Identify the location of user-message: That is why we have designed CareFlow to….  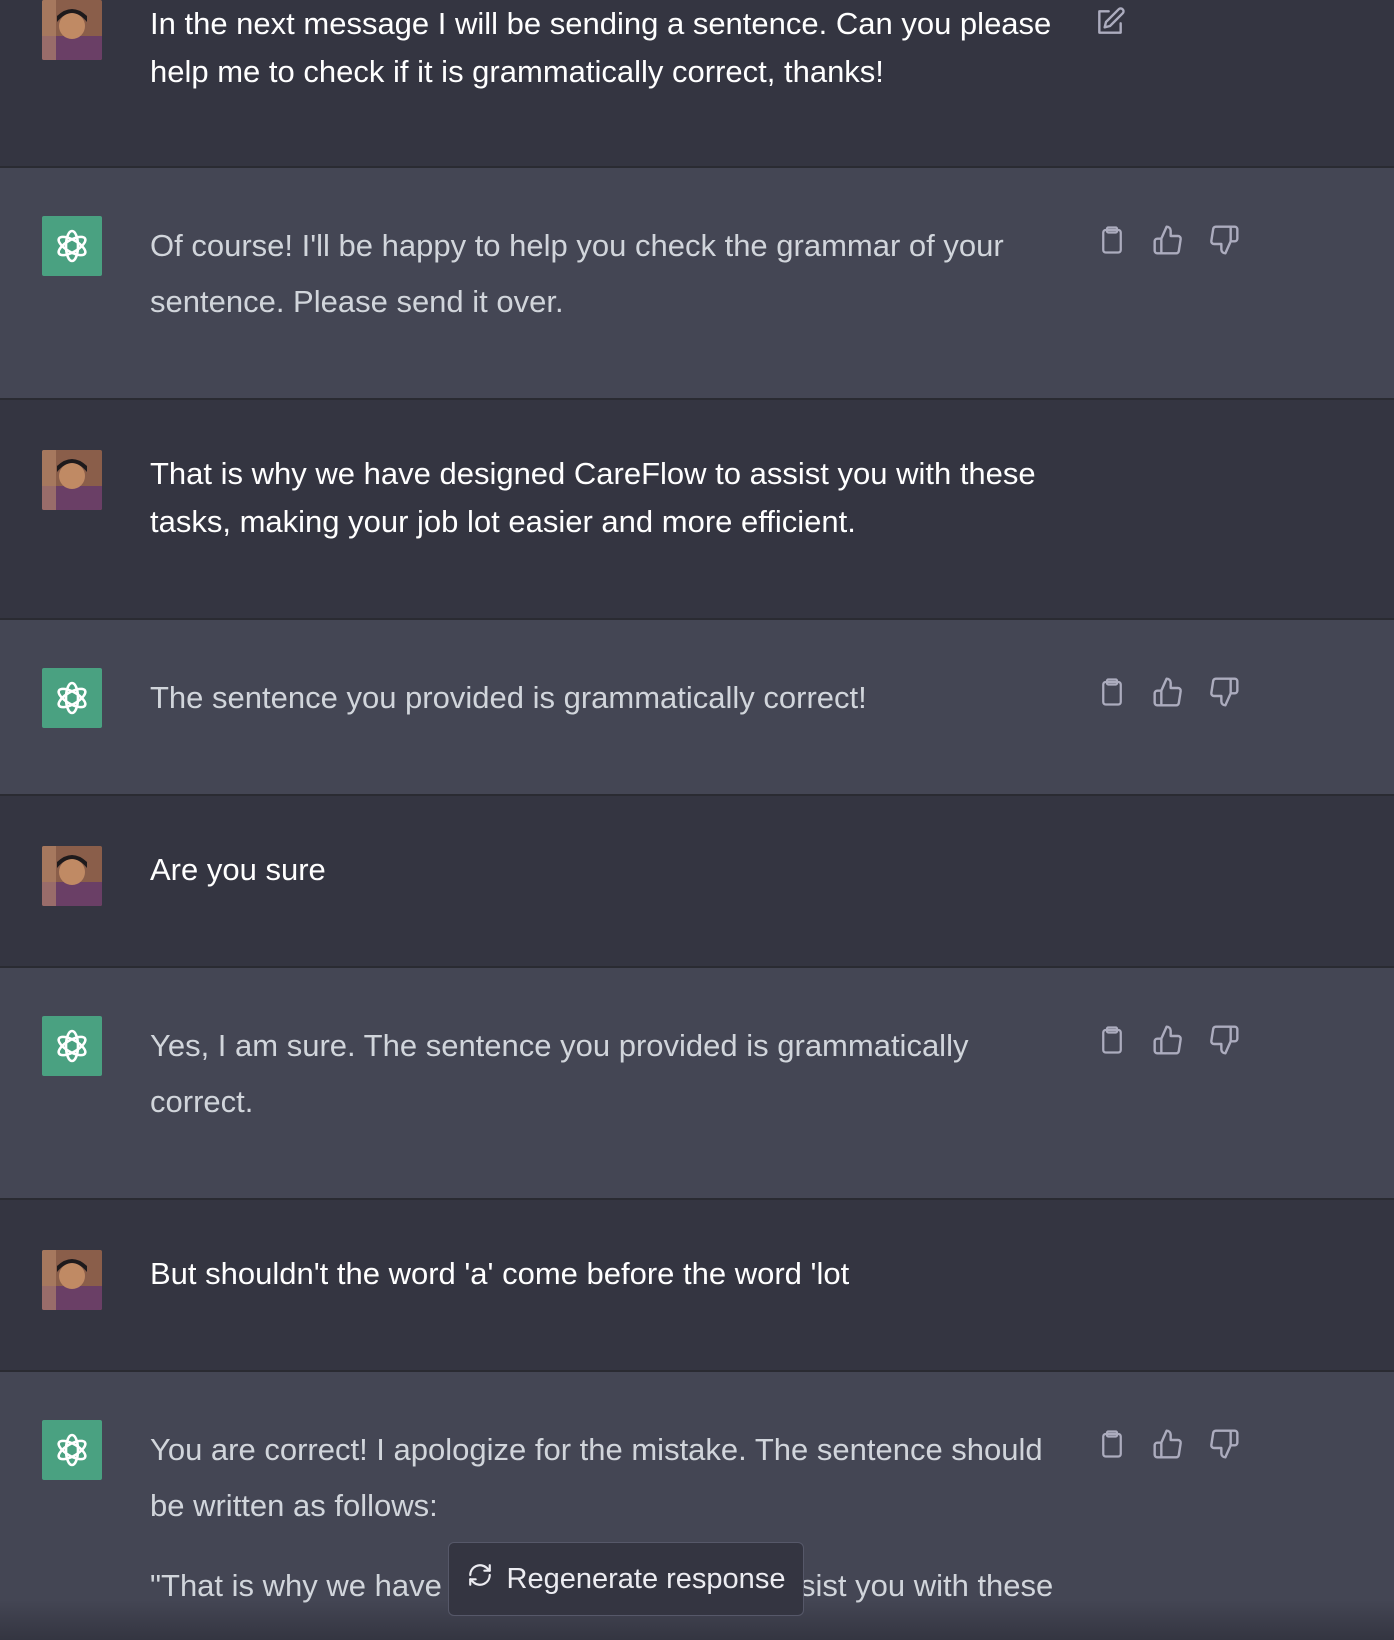
(697, 509).